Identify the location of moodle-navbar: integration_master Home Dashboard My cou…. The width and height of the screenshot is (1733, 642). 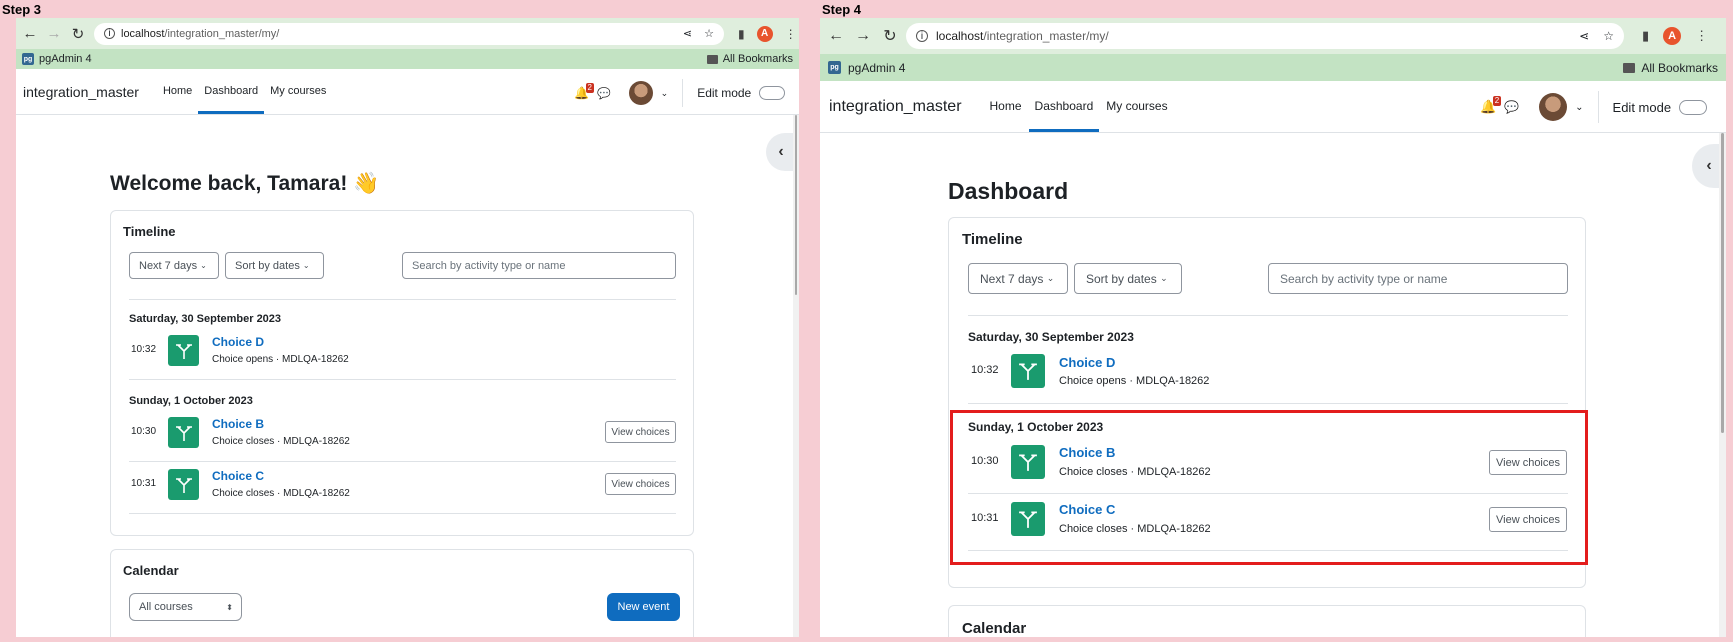
(407, 92).